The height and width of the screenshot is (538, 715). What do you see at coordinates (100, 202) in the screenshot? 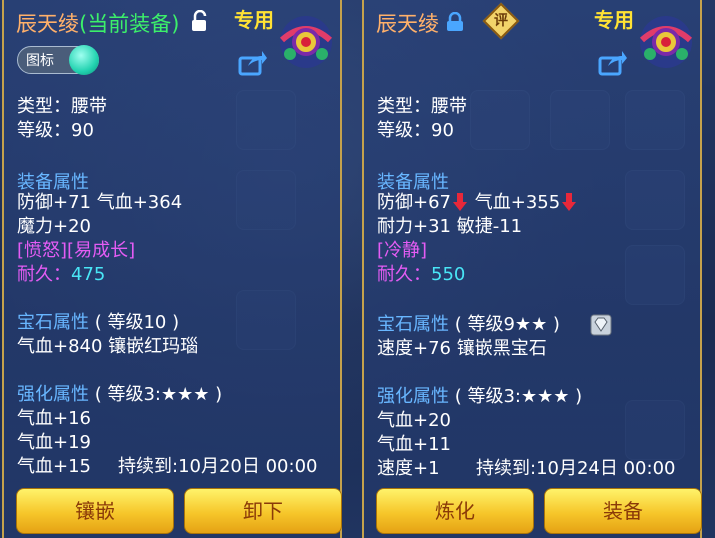
I see `attr-line: 防御+71 气血+364` at bounding box center [100, 202].